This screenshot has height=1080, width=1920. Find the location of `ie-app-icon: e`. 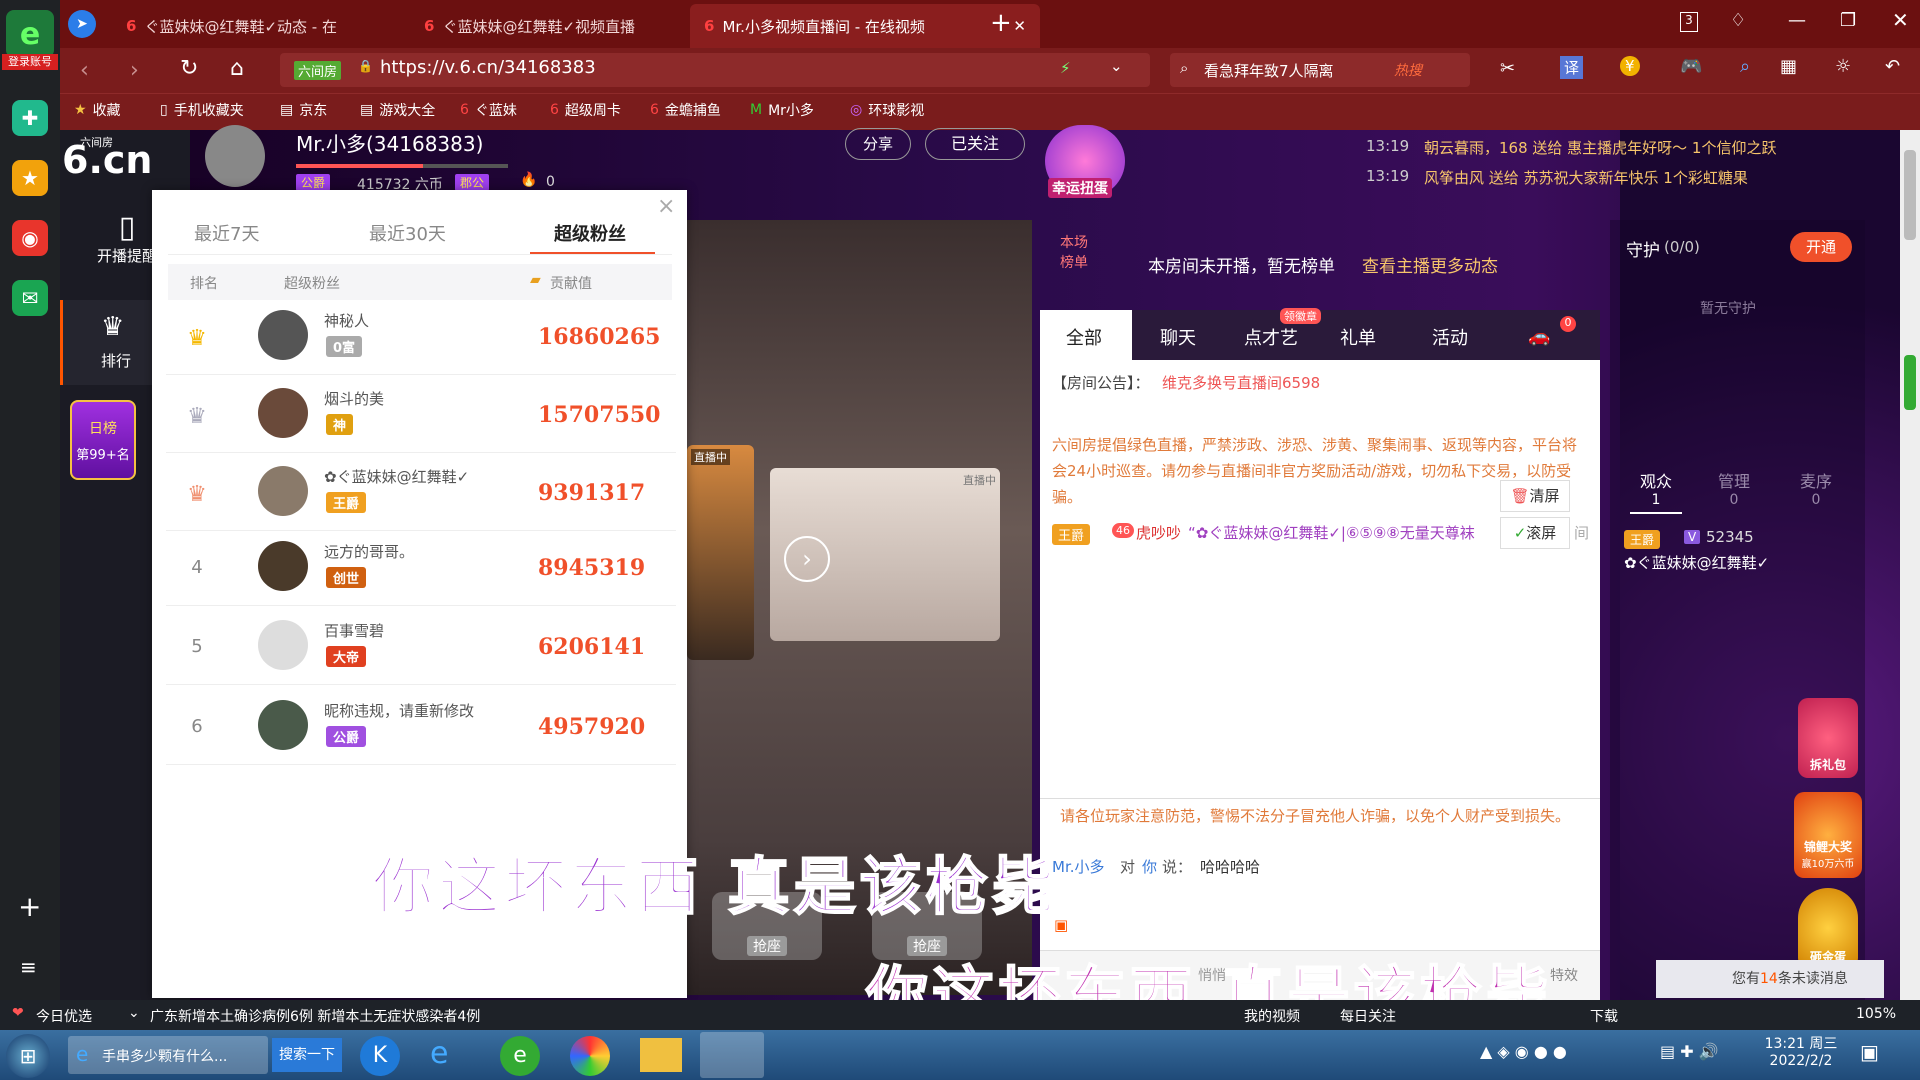

ie-app-icon: e is located at coordinates (439, 1053).